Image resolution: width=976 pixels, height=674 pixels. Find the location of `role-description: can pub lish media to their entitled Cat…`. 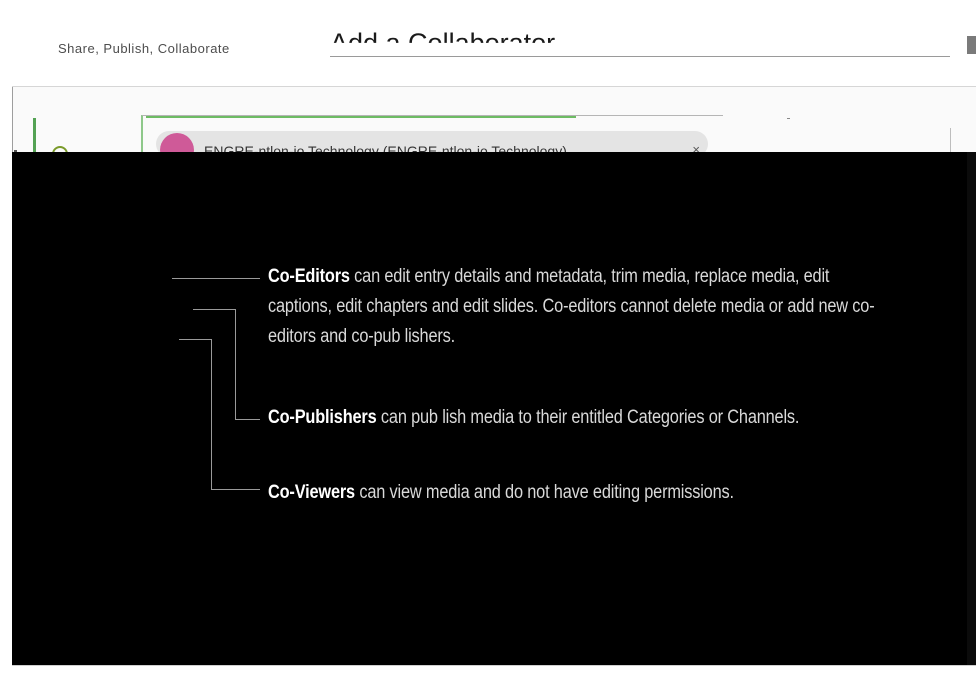

role-description: can pub lish media to their entitled Cat… is located at coordinates (588, 417).